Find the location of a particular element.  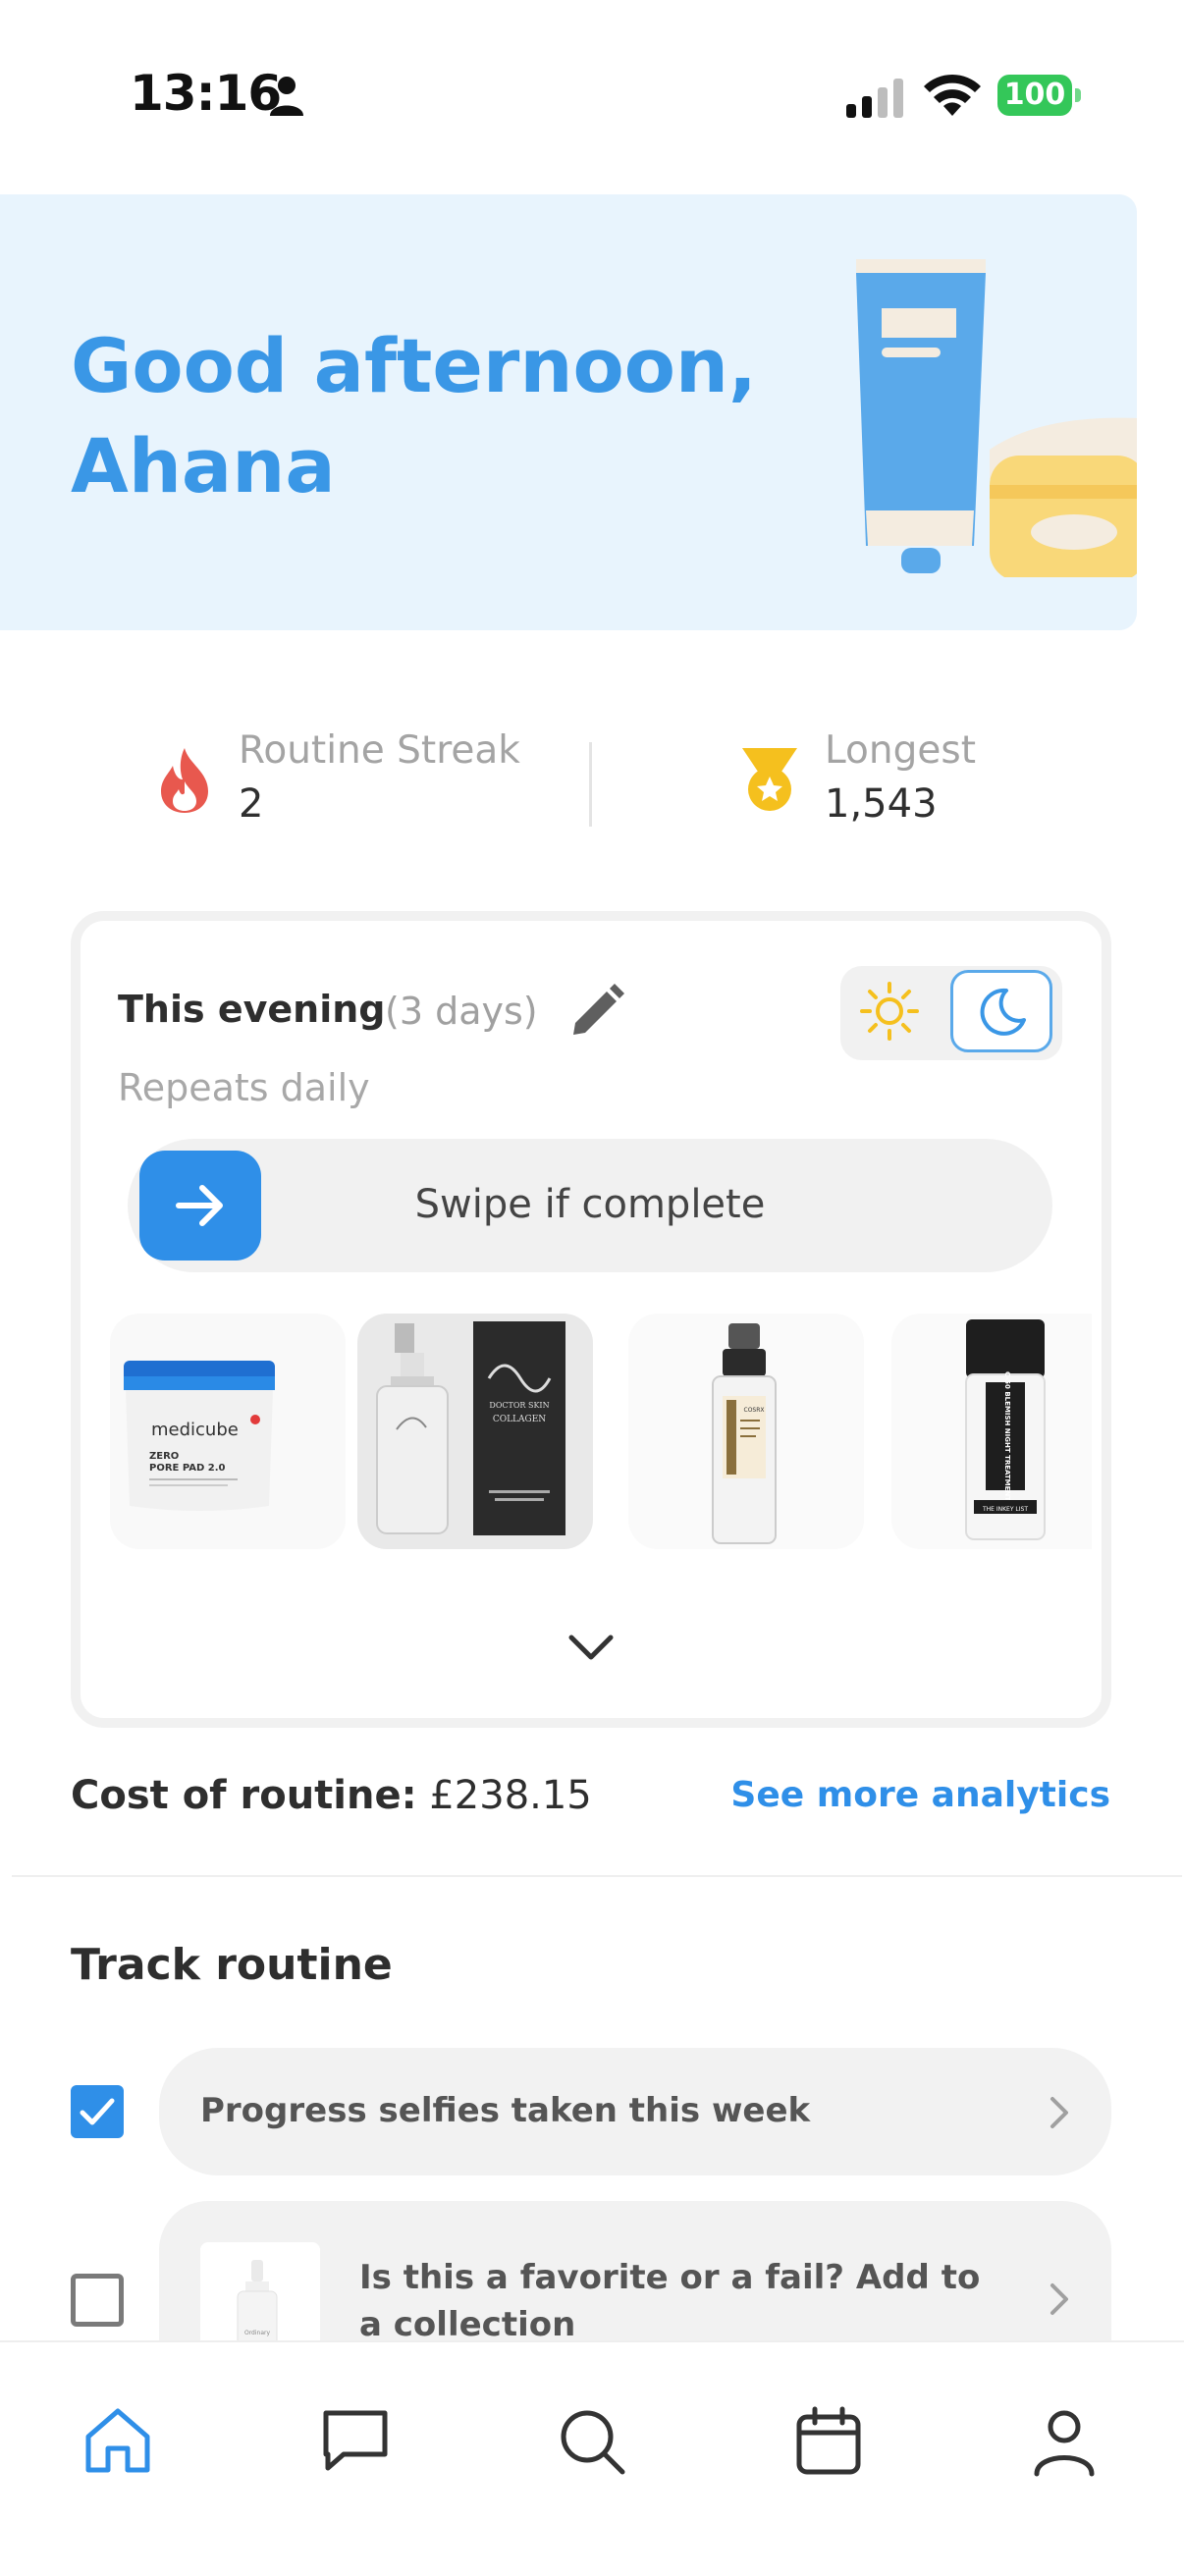

swipe-to-complete-slider: Swipe if complete is located at coordinates (590, 1205).